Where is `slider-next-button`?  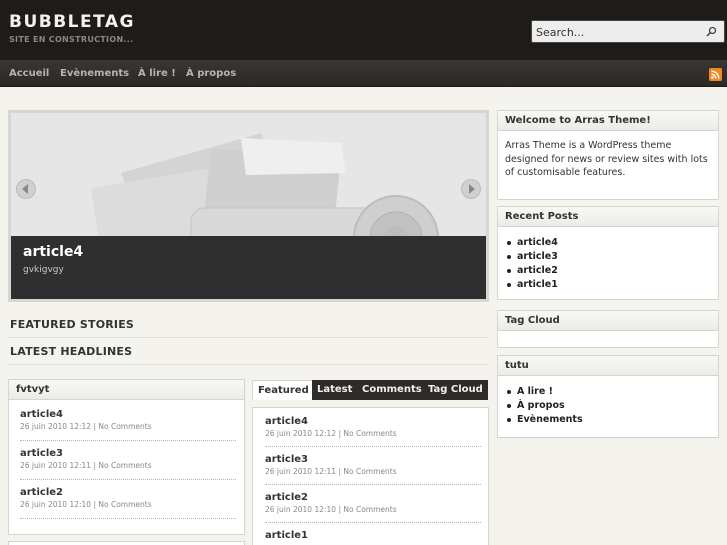
slider-next-button is located at coordinates (471, 189).